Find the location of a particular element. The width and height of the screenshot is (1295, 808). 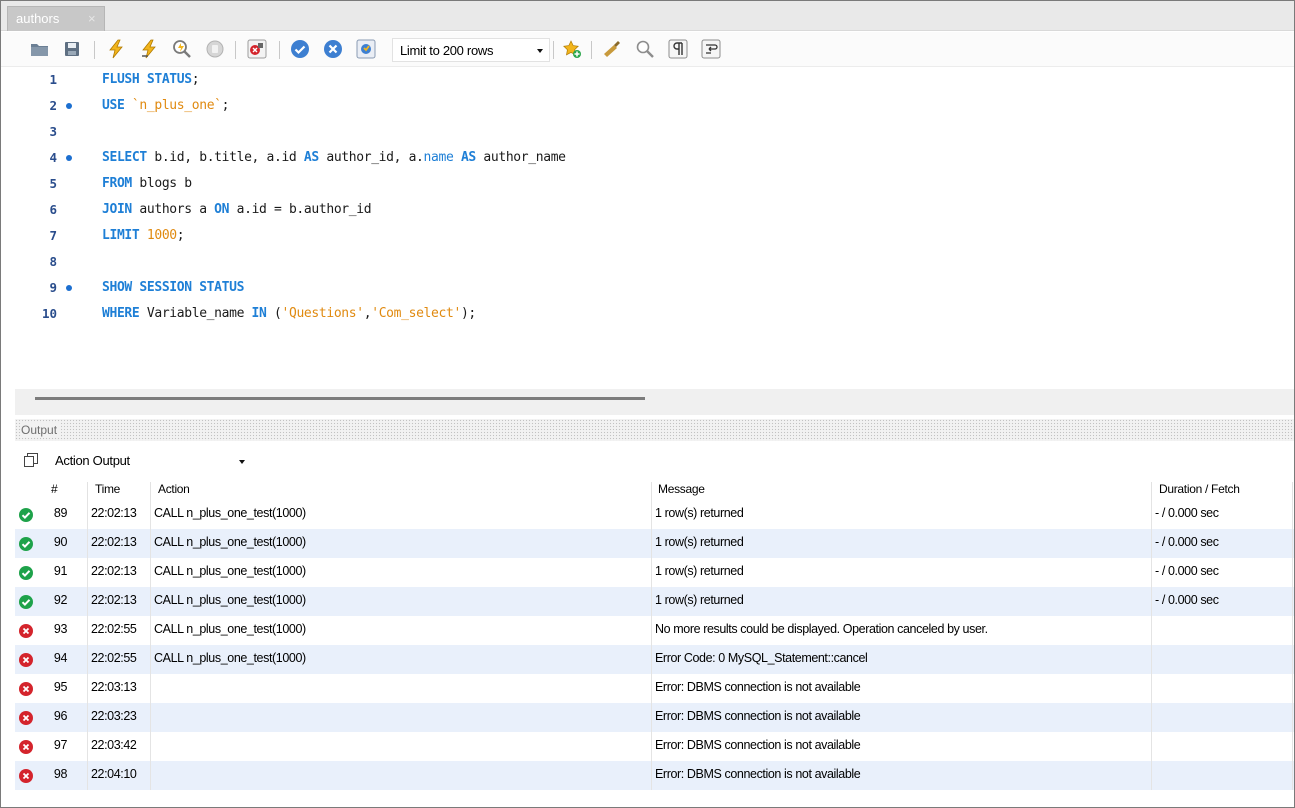

tab-strip: authors × is located at coordinates (647, 16).